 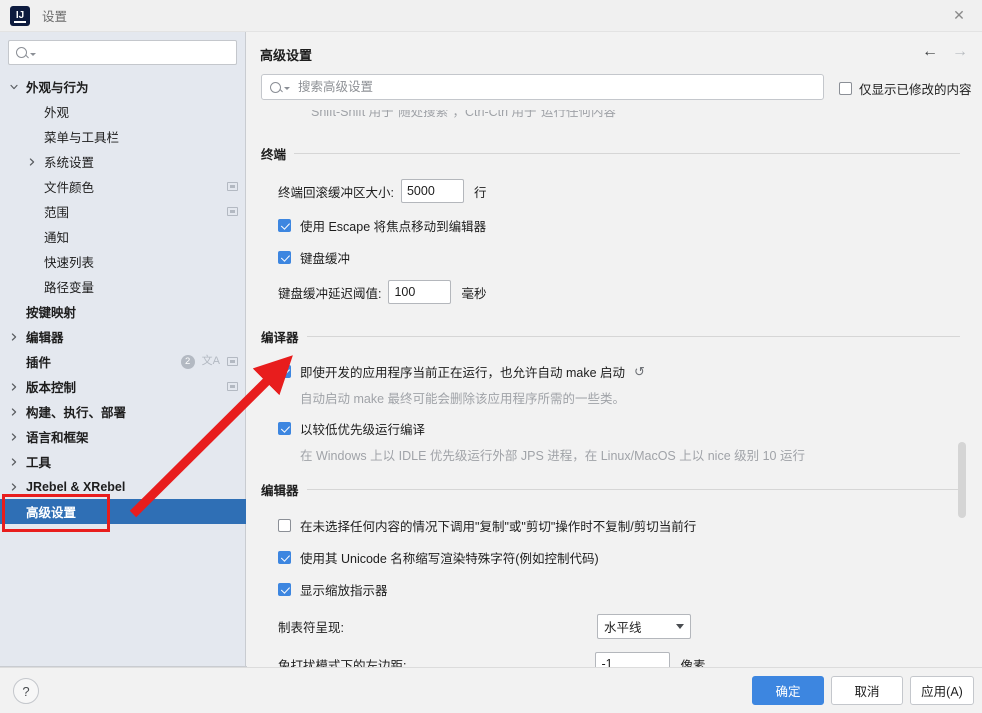 What do you see at coordinates (420, 292) in the screenshot?
I see `terminal-delay-input: 100` at bounding box center [420, 292].